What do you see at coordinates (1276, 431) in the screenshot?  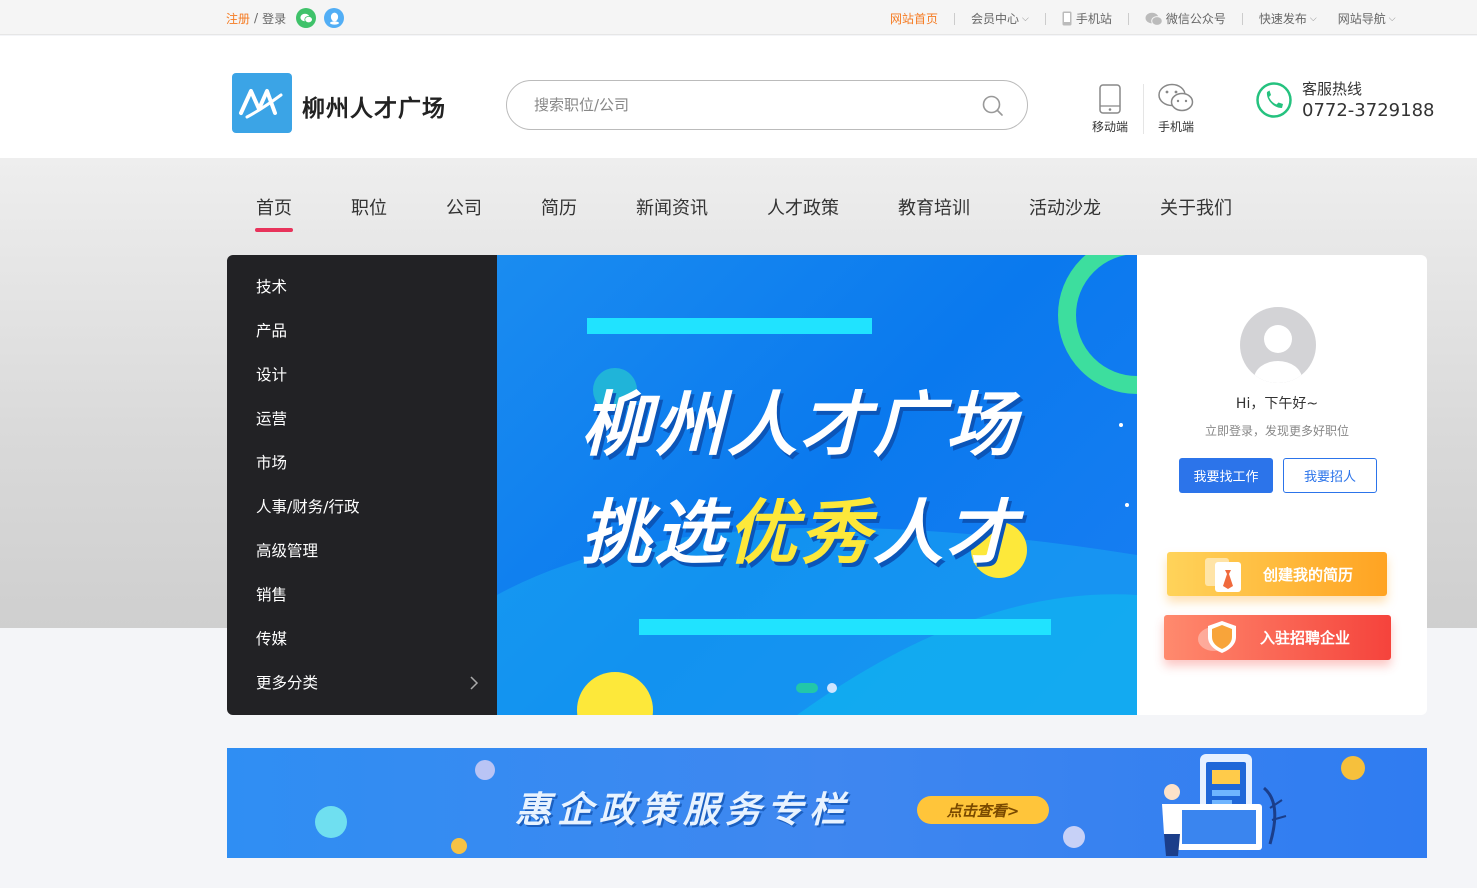 I see `greeting-subtext: 立即登录，发现更多好职位` at bounding box center [1276, 431].